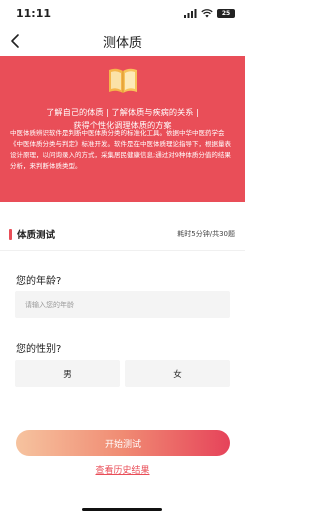 The height and width of the screenshot is (519, 320). What do you see at coordinates (123, 80) in the screenshot?
I see `book-icon` at bounding box center [123, 80].